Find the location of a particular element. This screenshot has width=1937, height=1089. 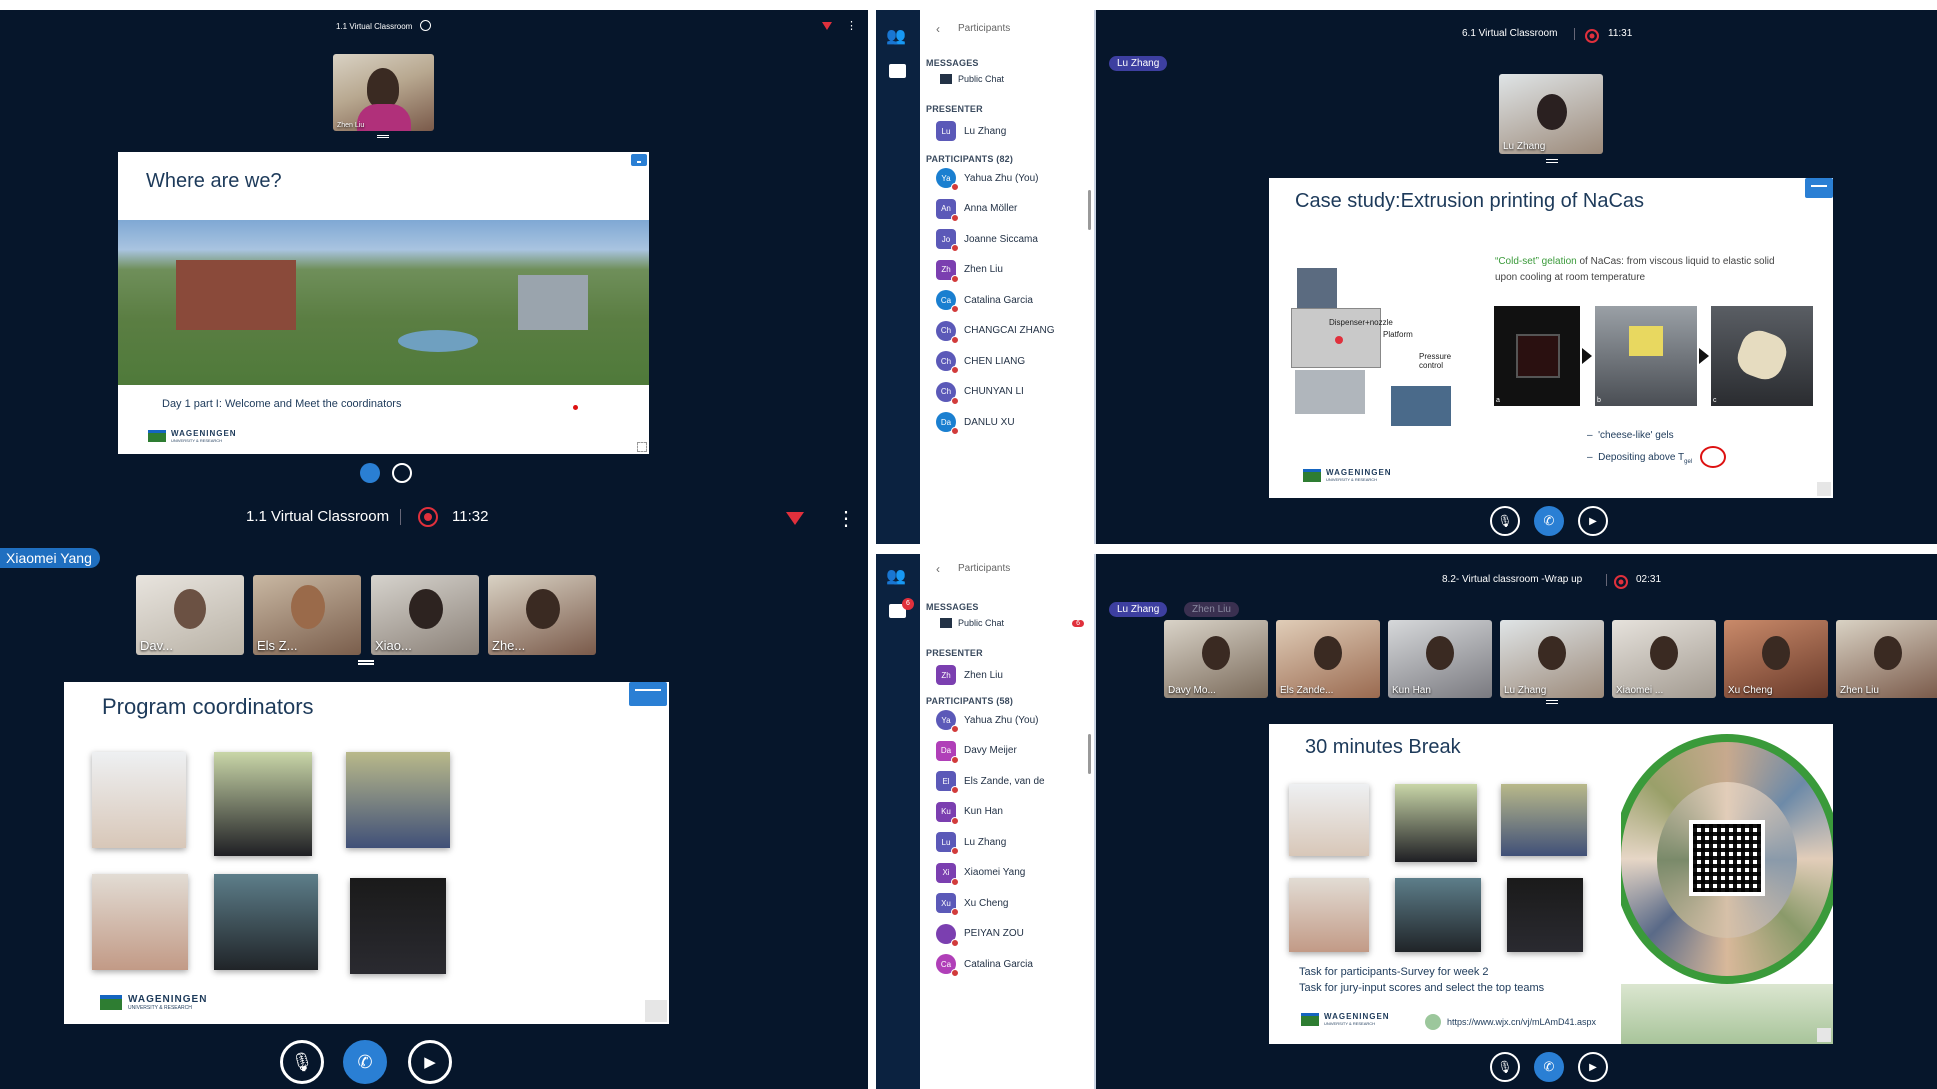

participant-item: Lu Lu Zhang is located at coordinates (971, 842).